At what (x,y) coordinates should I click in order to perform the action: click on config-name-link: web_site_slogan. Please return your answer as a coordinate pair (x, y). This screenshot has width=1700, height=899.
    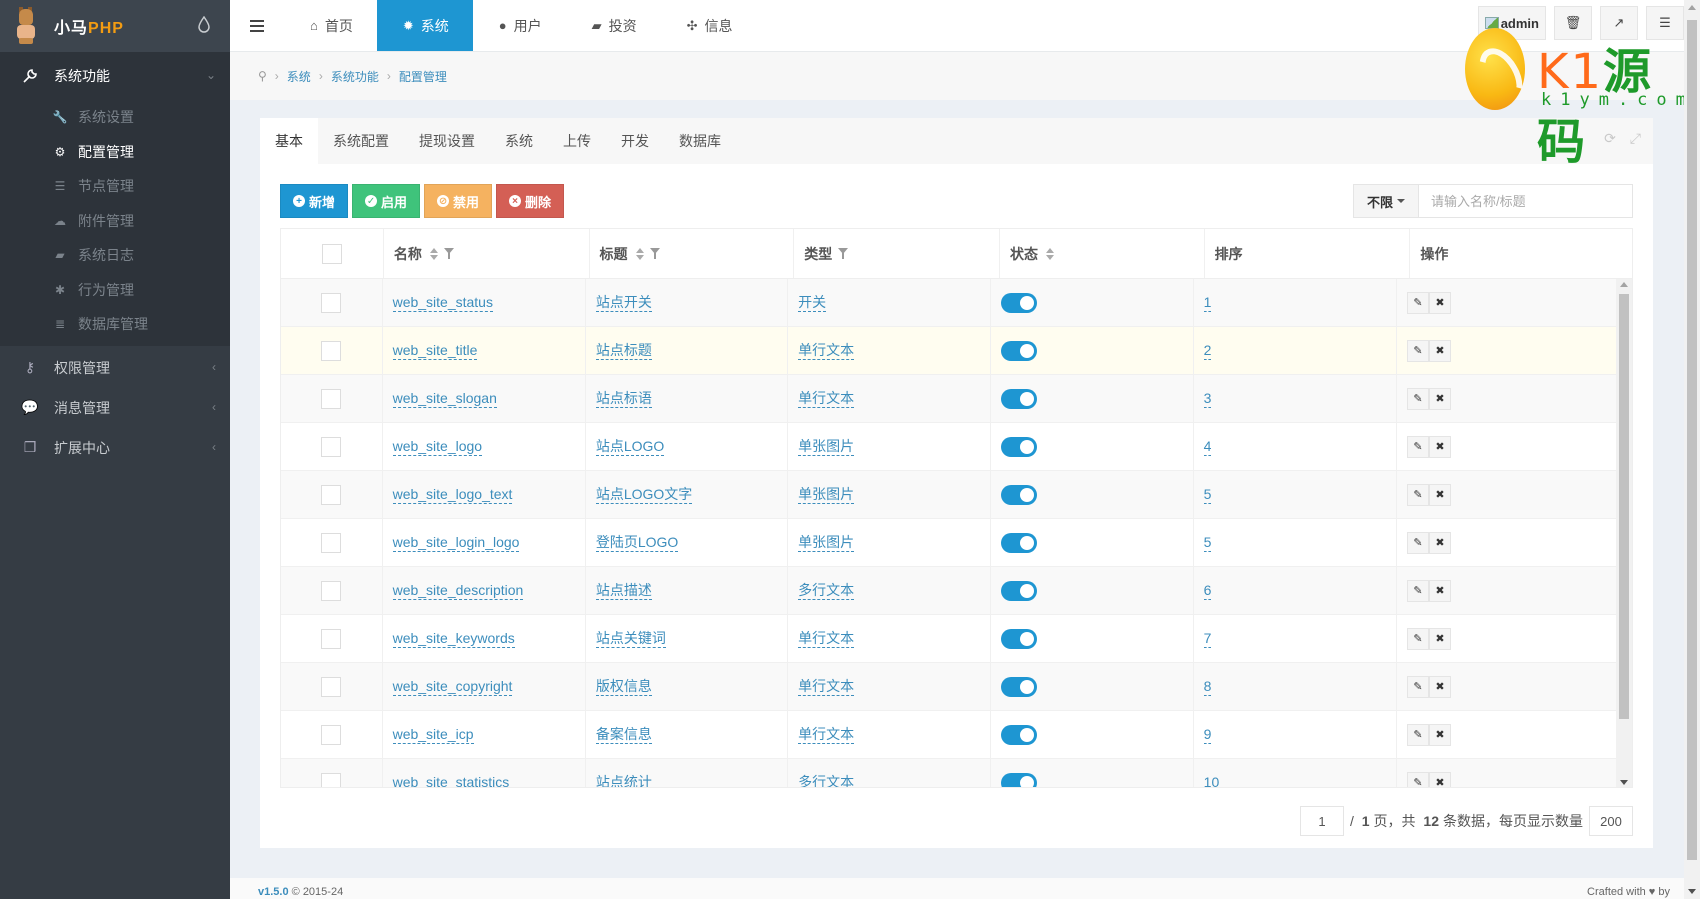
    Looking at the image, I should click on (444, 398).